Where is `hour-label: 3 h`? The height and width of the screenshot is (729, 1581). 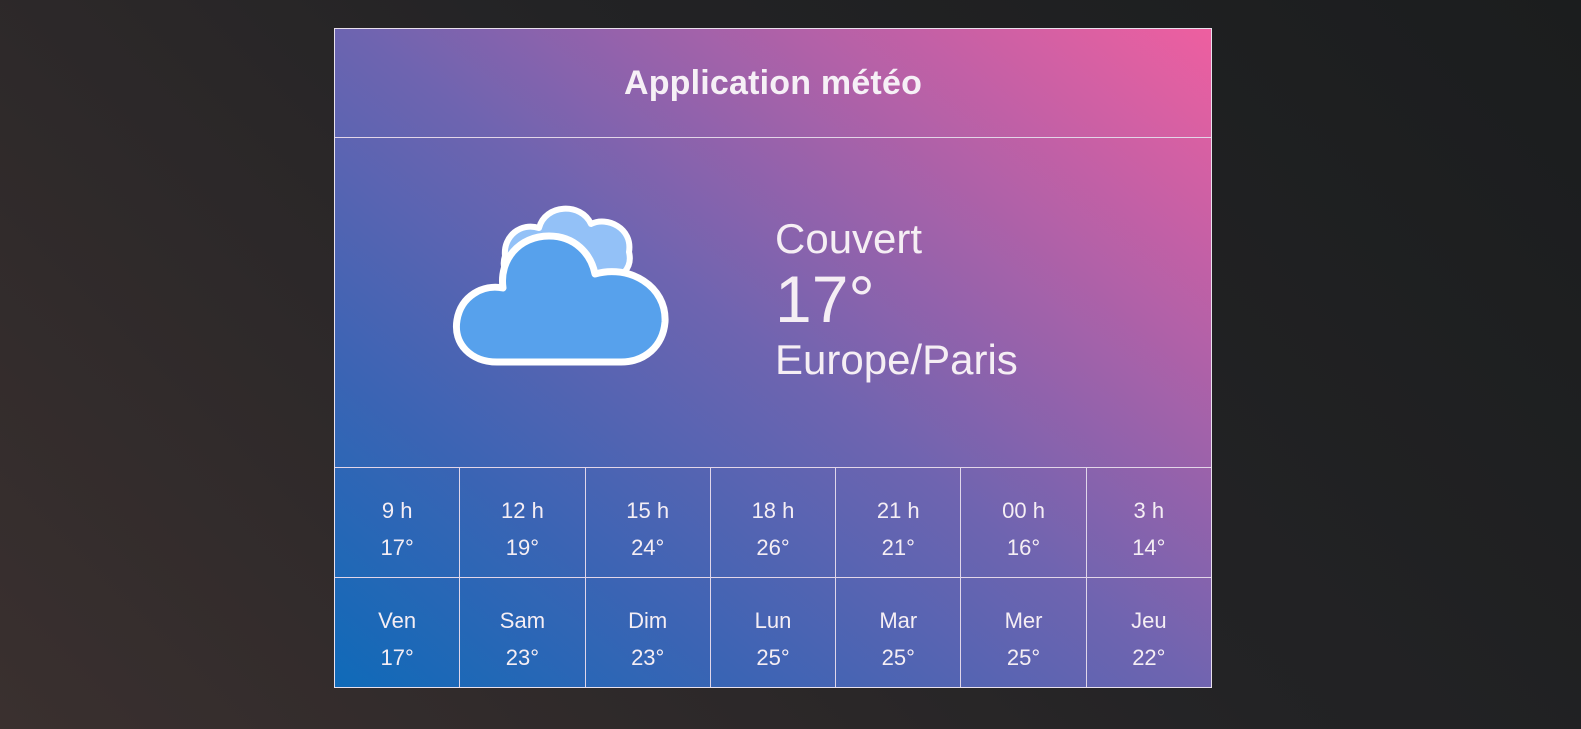
hour-label: 3 h is located at coordinates (1149, 510).